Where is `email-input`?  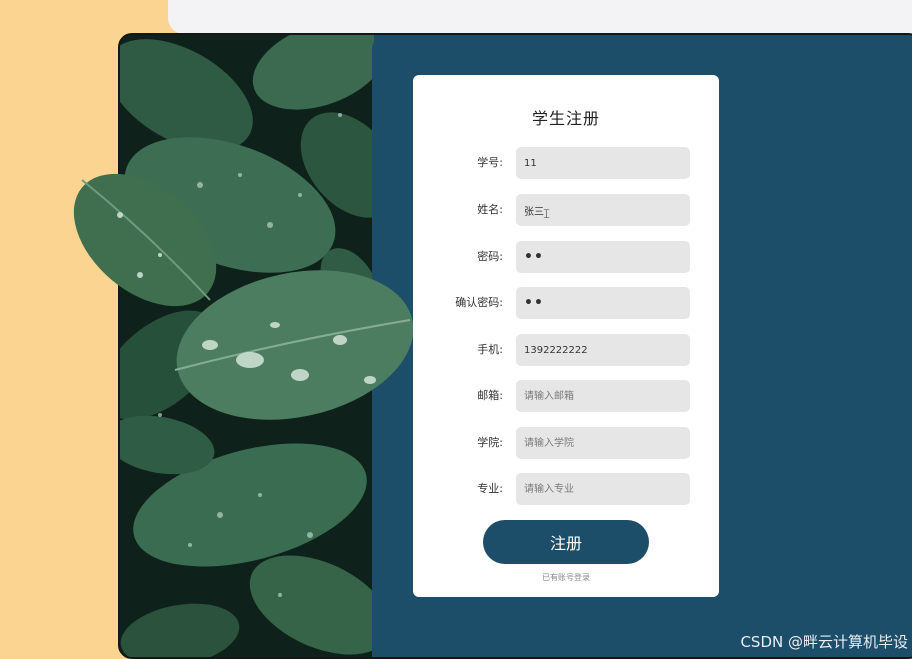
email-input is located at coordinates (603, 396).